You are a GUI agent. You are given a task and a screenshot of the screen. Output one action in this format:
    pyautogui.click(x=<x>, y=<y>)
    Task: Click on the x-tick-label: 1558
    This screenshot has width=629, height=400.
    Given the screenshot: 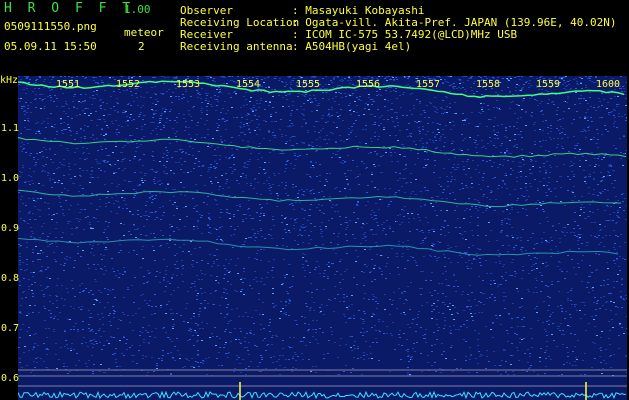 What is the action you would take?
    pyautogui.click(x=488, y=84)
    